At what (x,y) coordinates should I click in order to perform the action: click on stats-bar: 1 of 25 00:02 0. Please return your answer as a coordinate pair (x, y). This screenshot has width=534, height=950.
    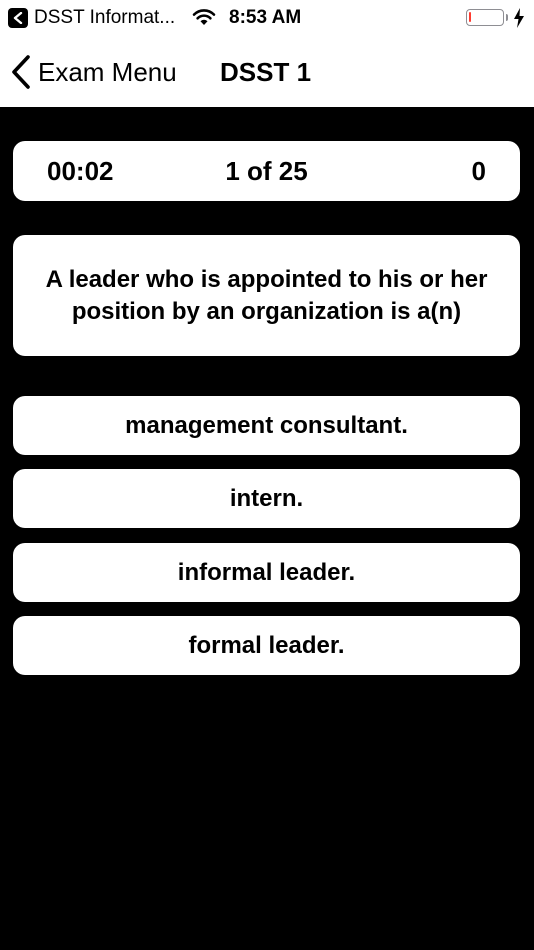
    Looking at the image, I should click on (266, 171).